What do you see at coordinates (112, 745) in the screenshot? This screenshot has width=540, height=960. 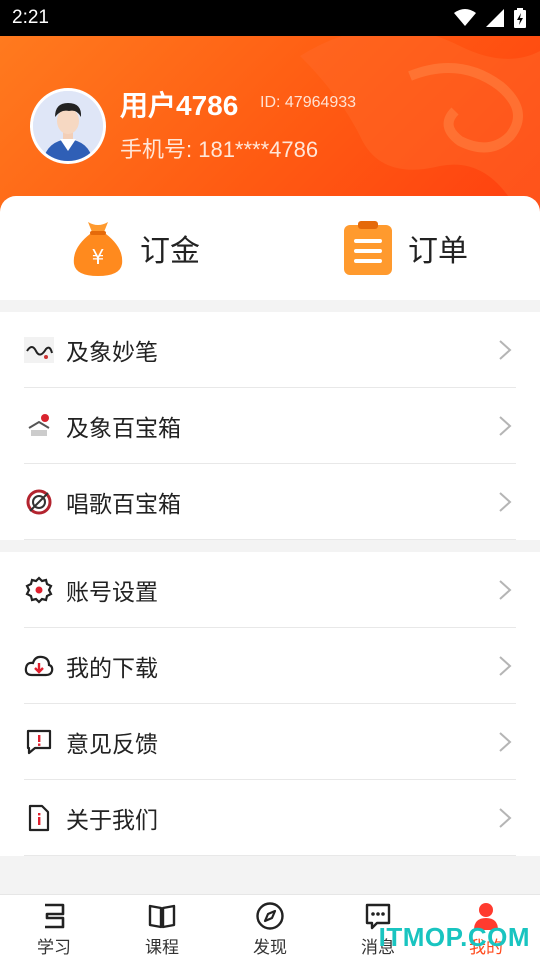 I see `menu-label: 意见反馈` at bounding box center [112, 745].